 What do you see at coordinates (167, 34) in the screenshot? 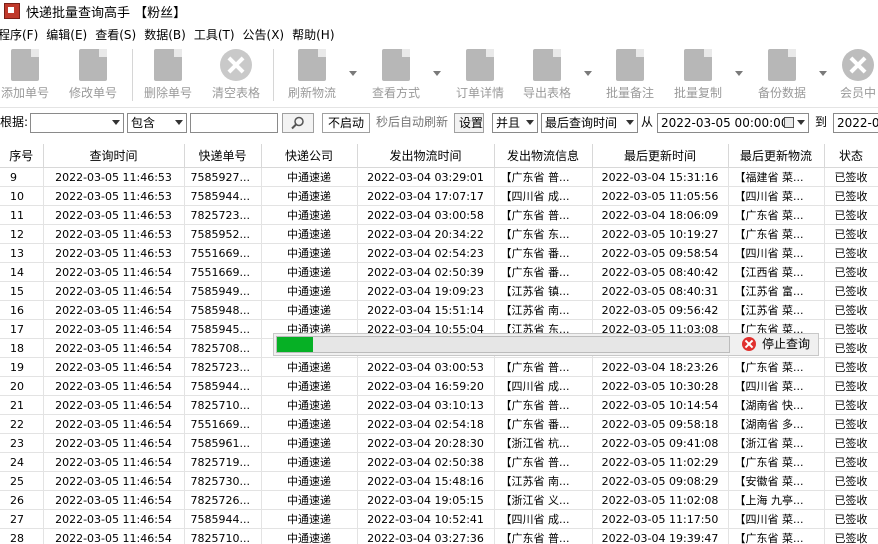
I see `menu-data: 数据(B)` at bounding box center [167, 34].